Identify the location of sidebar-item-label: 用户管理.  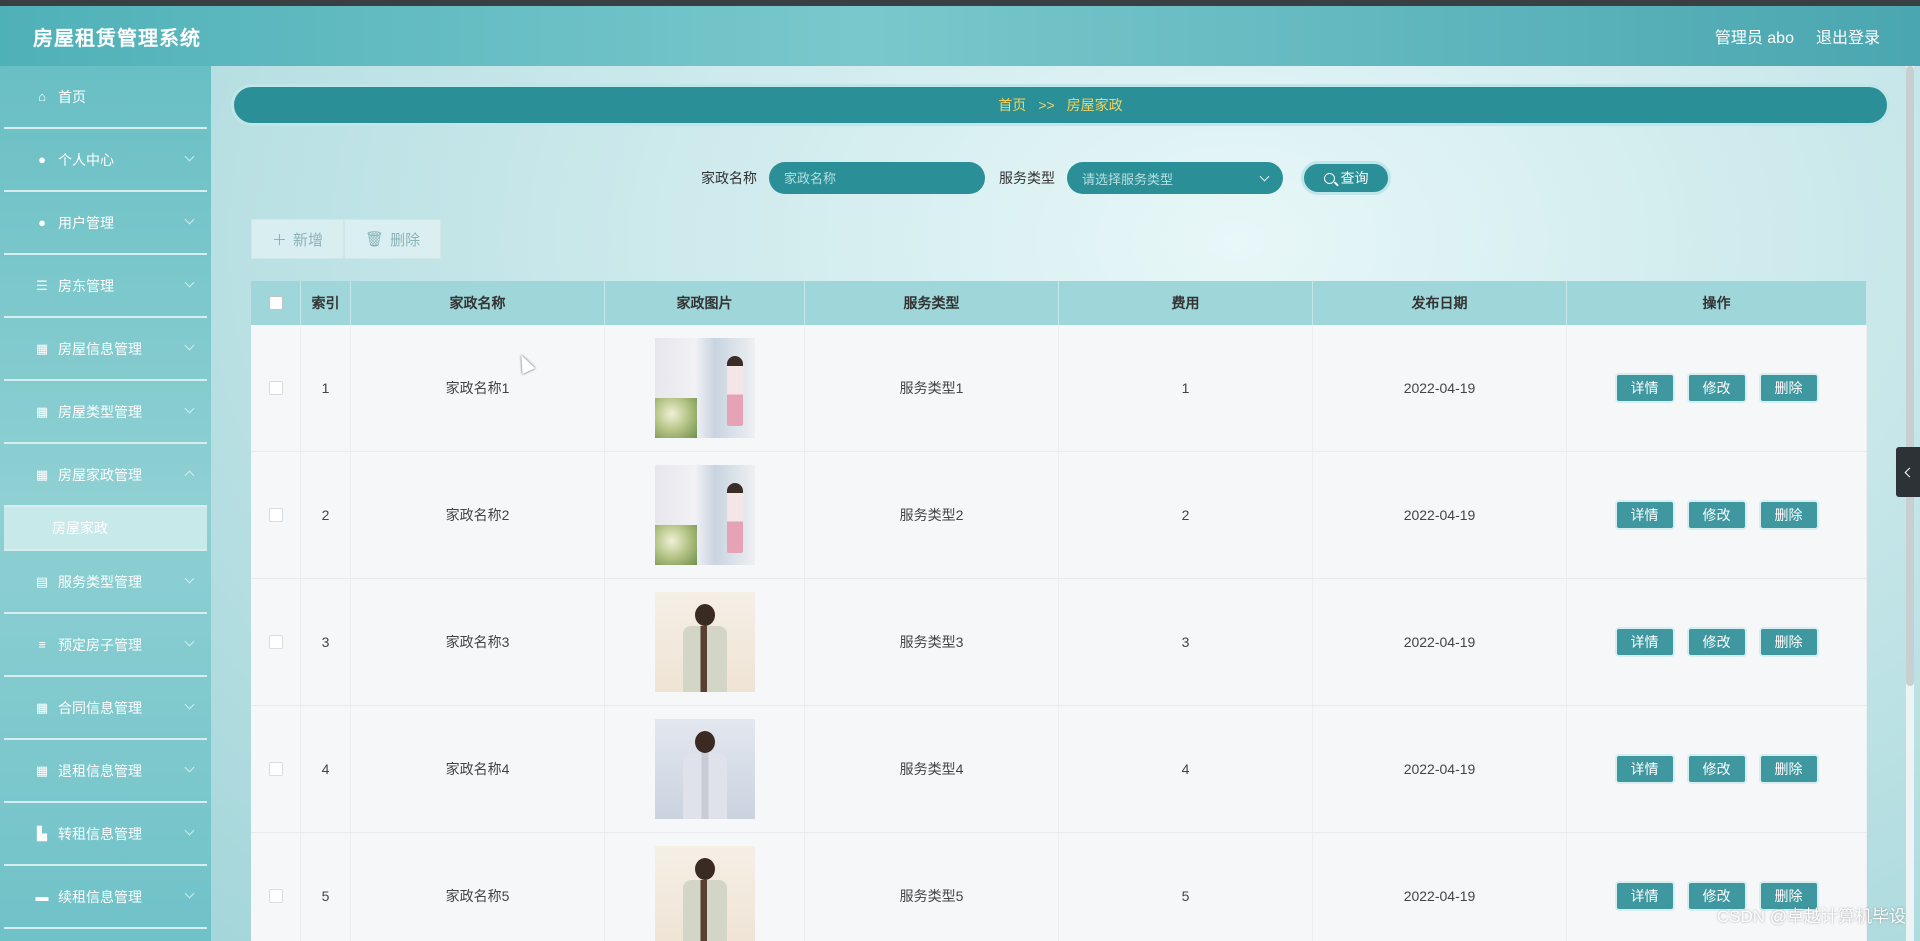
(86, 222).